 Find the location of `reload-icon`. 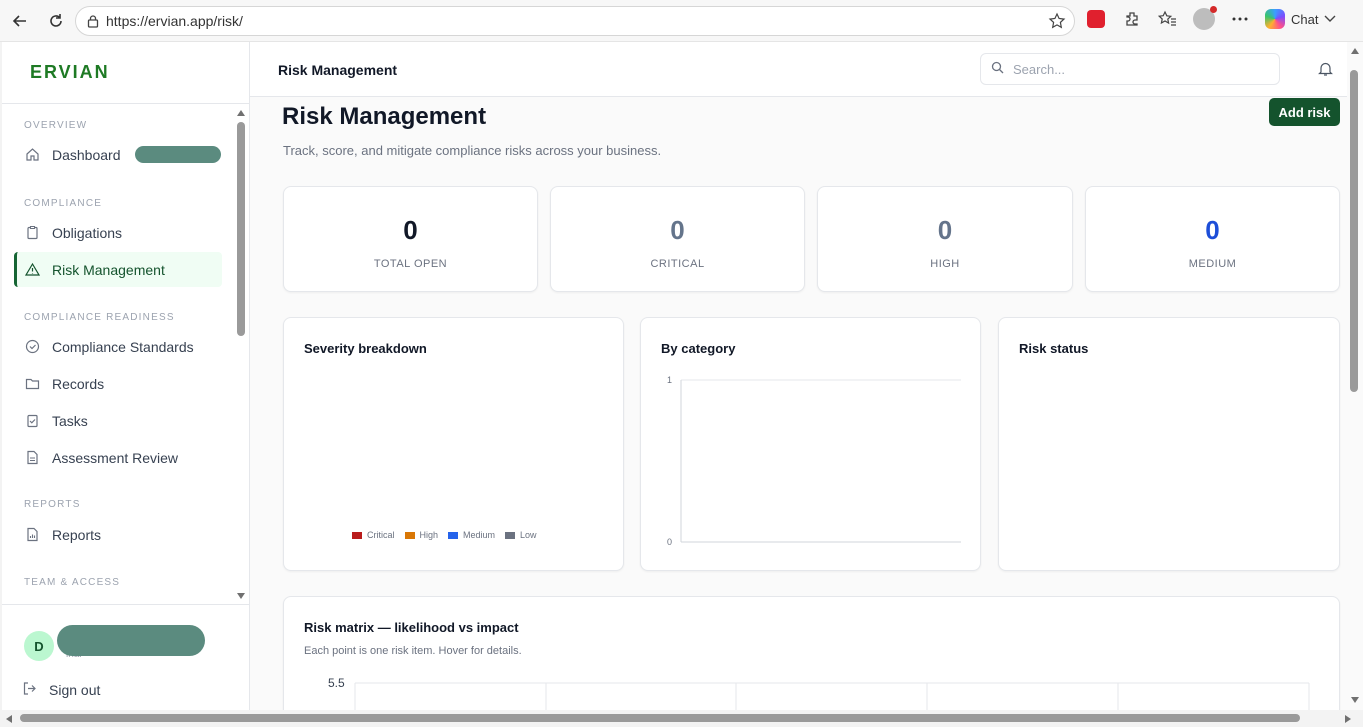

reload-icon is located at coordinates (56, 20).